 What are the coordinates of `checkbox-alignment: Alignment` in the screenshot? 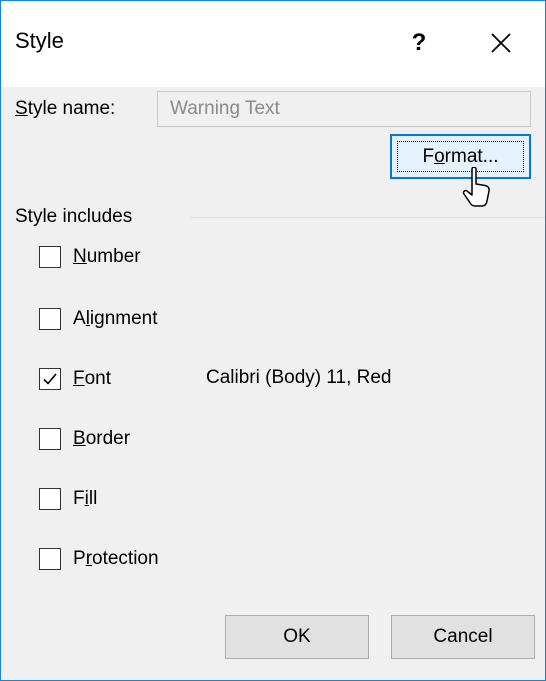 It's located at (98, 319).